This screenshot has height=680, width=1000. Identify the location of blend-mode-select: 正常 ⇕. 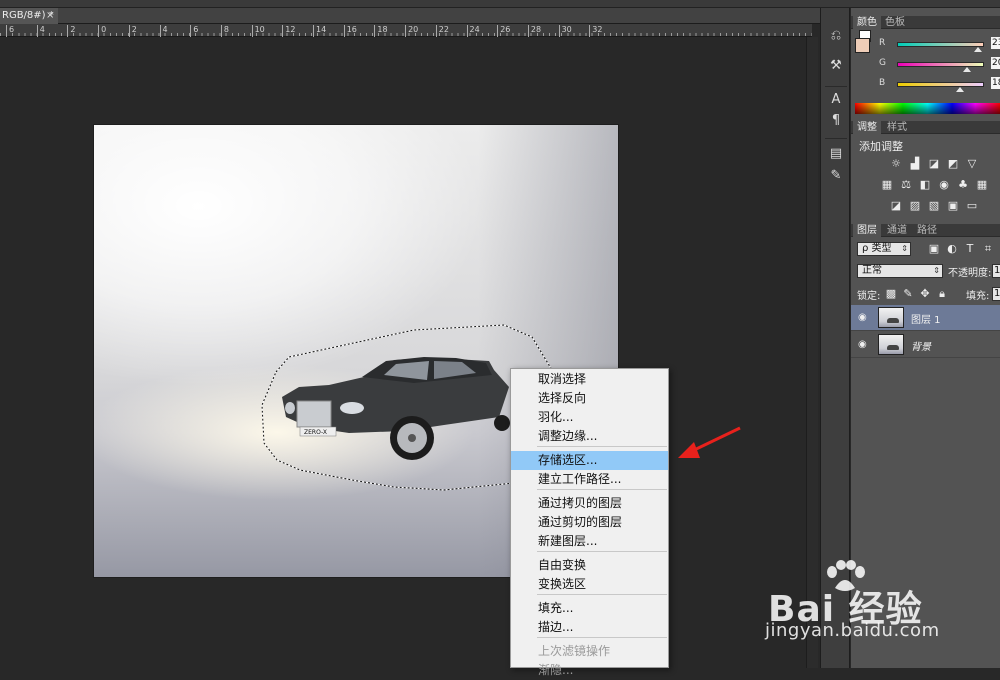
(900, 271).